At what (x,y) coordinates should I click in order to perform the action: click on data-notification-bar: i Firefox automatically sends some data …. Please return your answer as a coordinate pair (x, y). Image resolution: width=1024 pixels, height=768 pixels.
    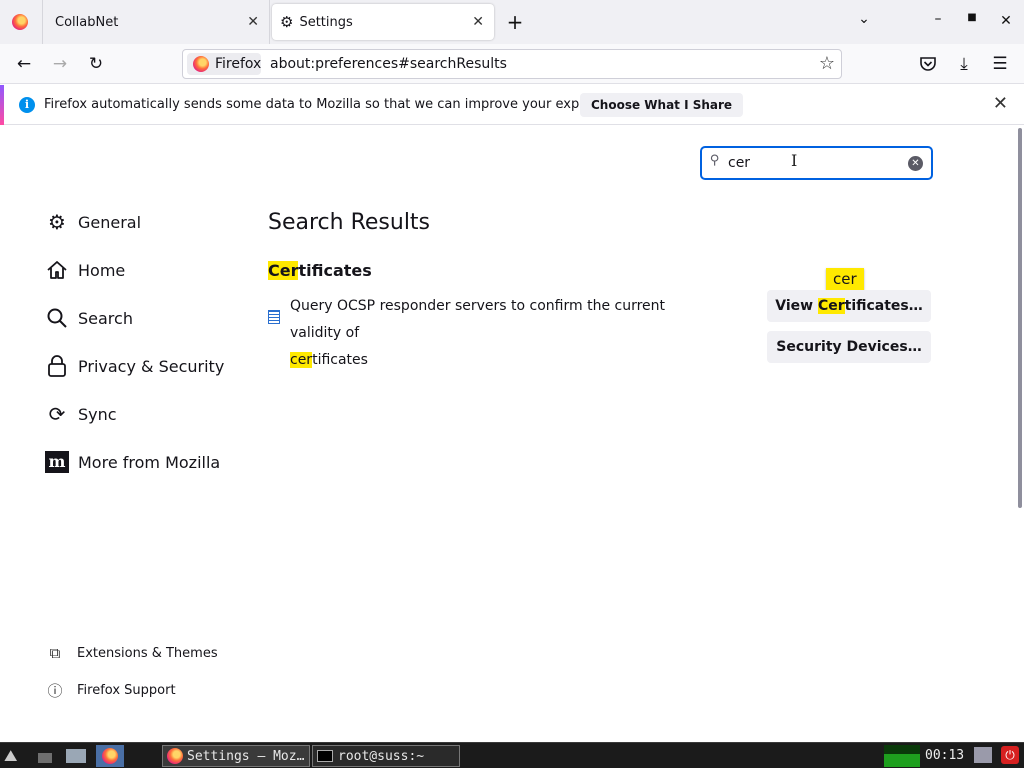
    Looking at the image, I should click on (512, 105).